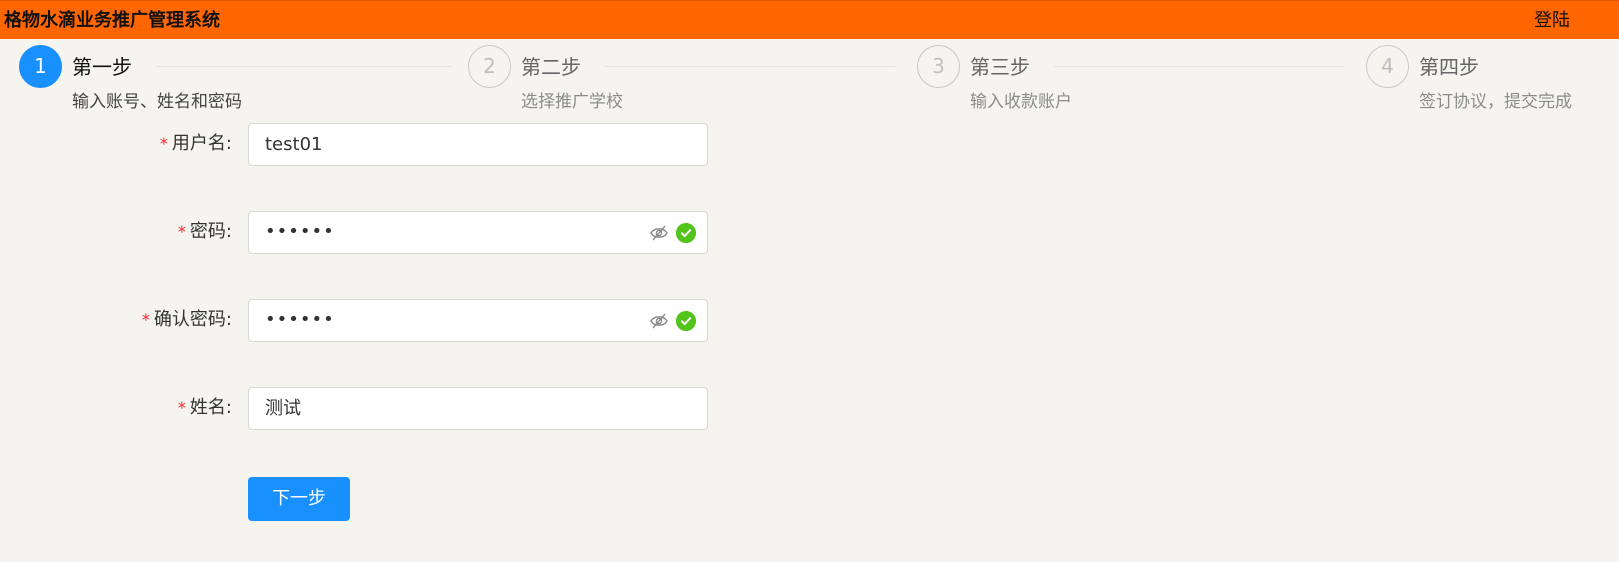 The height and width of the screenshot is (562, 1619). Describe the element at coordinates (40, 66) in the screenshot. I see `step-1-number: 1` at that location.